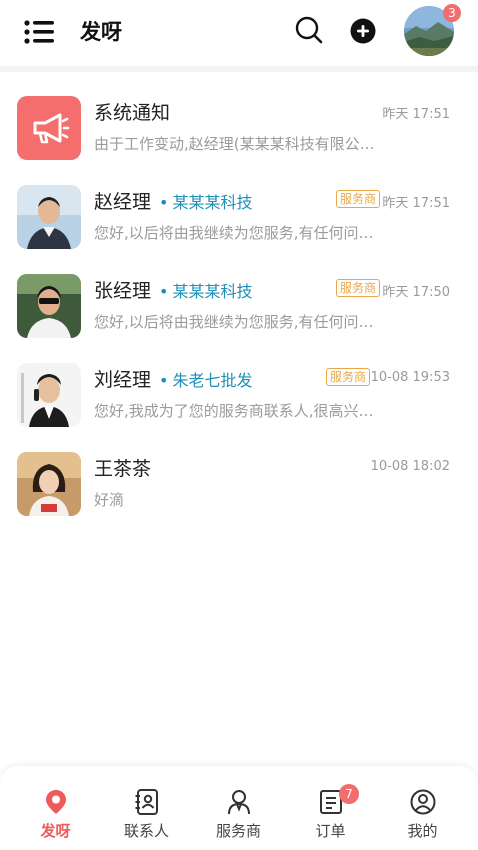 The width and height of the screenshot is (478, 850). Describe the element at coordinates (146, 831) in the screenshot. I see `tab-label: 联系人` at that location.